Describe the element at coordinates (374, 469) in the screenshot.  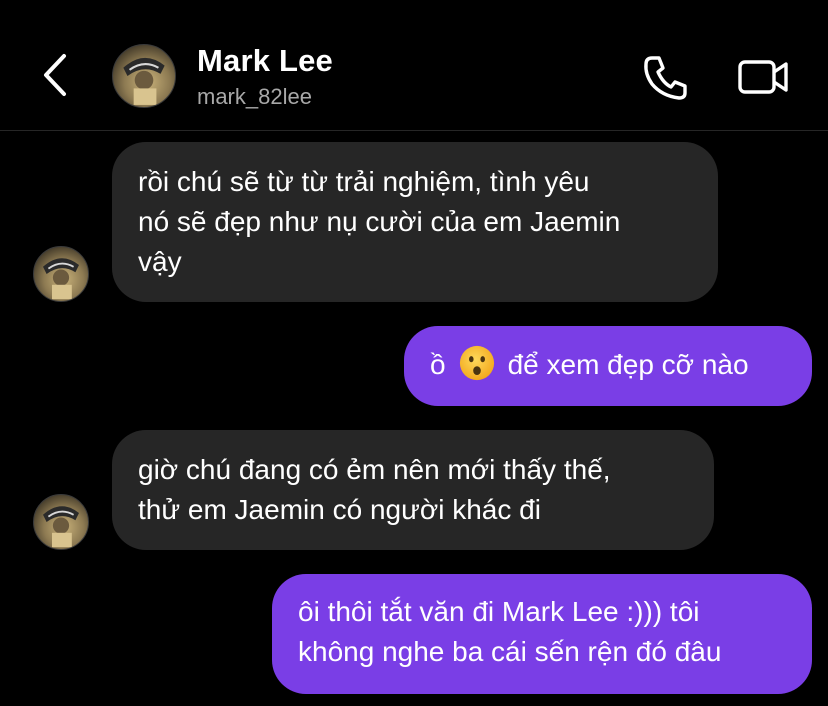
I see `message-text: giờ chú đang có ẻm nên mới thấy thế,` at that location.